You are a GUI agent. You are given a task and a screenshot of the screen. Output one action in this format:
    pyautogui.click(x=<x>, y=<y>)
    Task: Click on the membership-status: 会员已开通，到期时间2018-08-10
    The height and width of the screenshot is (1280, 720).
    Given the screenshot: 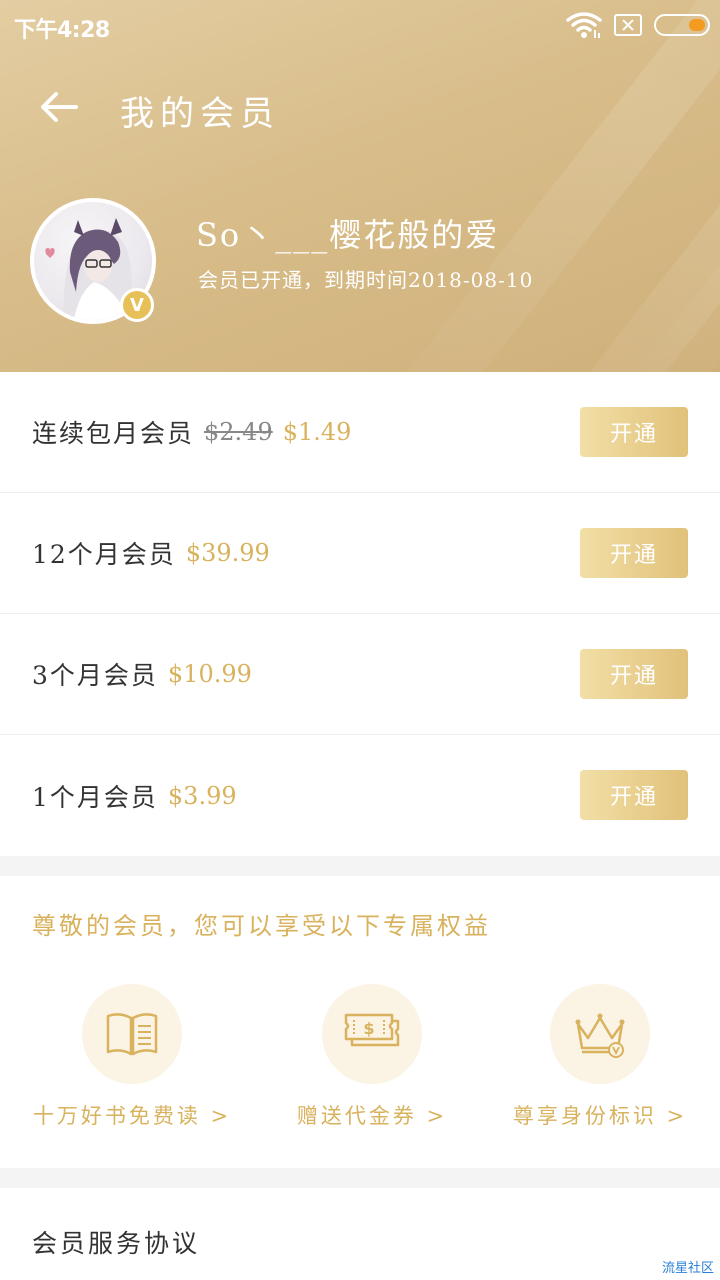 What is the action you would take?
    pyautogui.click(x=366, y=280)
    